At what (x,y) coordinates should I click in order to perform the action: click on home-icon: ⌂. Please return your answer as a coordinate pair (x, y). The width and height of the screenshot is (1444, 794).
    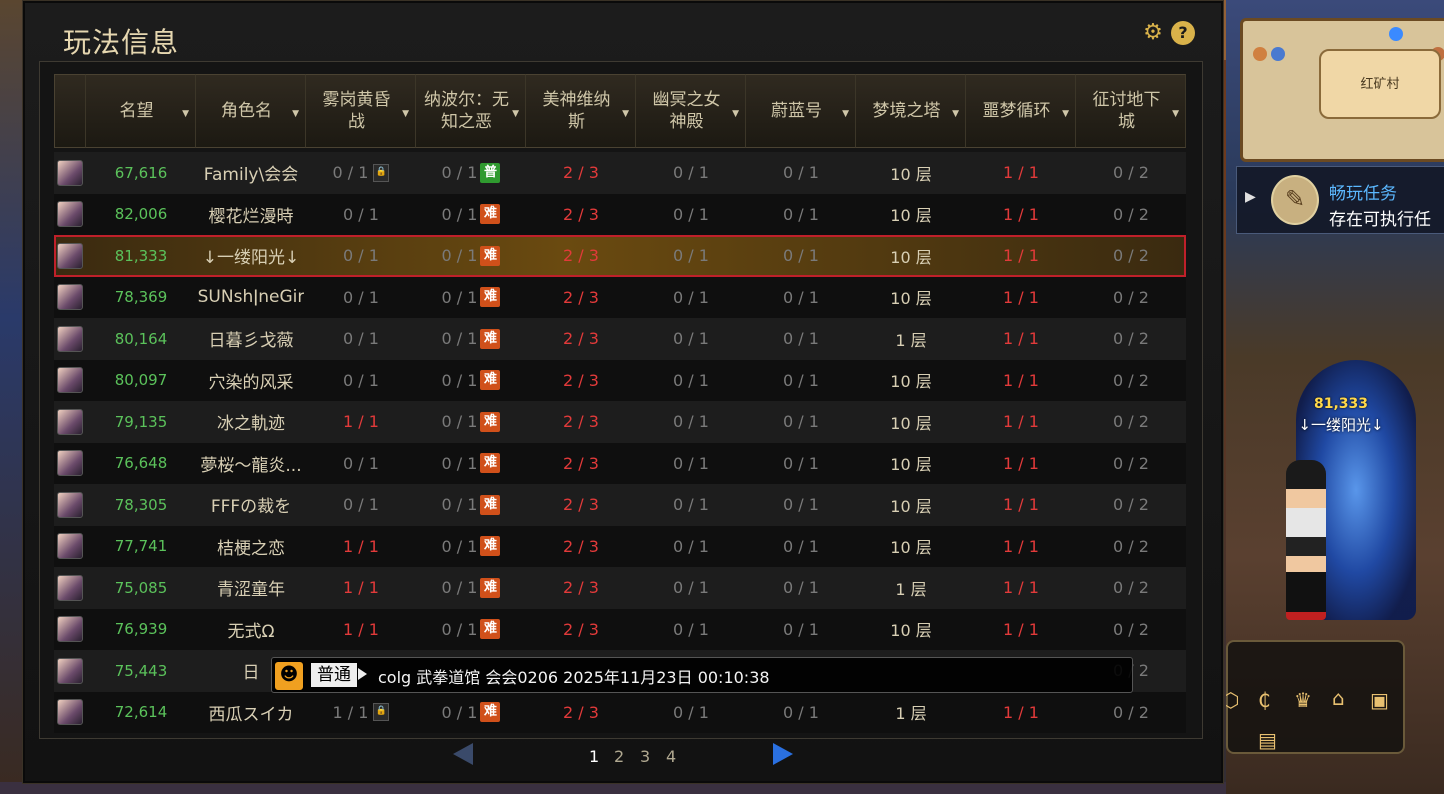
    Looking at the image, I should click on (1338, 698).